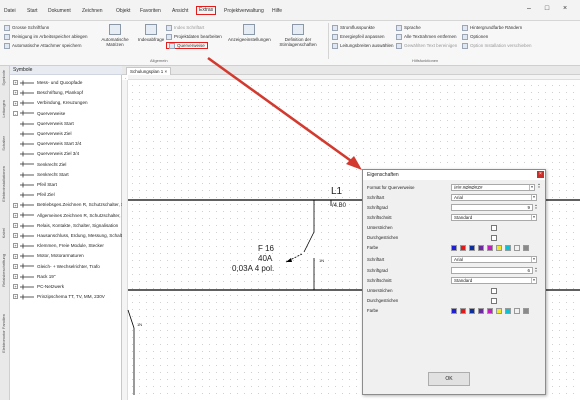  What do you see at coordinates (373, 247) in the screenshot?
I see `farbe-label-1: Farbe` at bounding box center [373, 247].